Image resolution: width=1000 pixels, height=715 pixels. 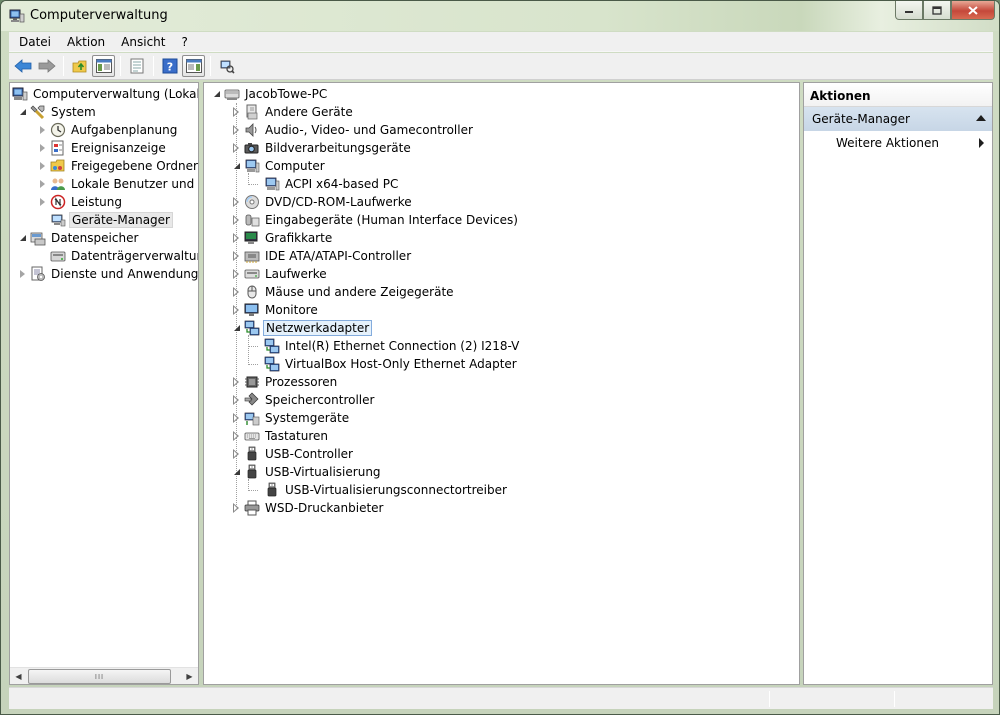 What do you see at coordinates (118, 256) in the screenshot?
I see `tree-item-datentraegerverwaltung: Datenträgerverwaltung` at bounding box center [118, 256].